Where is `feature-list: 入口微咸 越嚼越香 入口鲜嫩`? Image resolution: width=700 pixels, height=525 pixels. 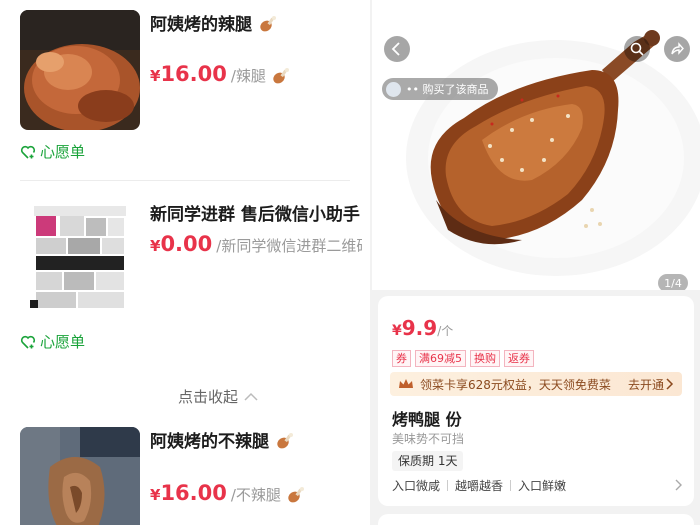 feature-list: 入口微咸 越嚼越香 入口鲜嫩 is located at coordinates (479, 485).